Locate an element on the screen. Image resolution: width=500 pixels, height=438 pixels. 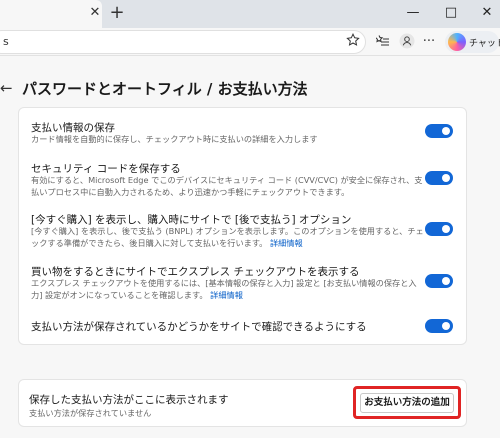
add-button-highlight: お支払い方法の追加 is located at coordinates (407, 402).